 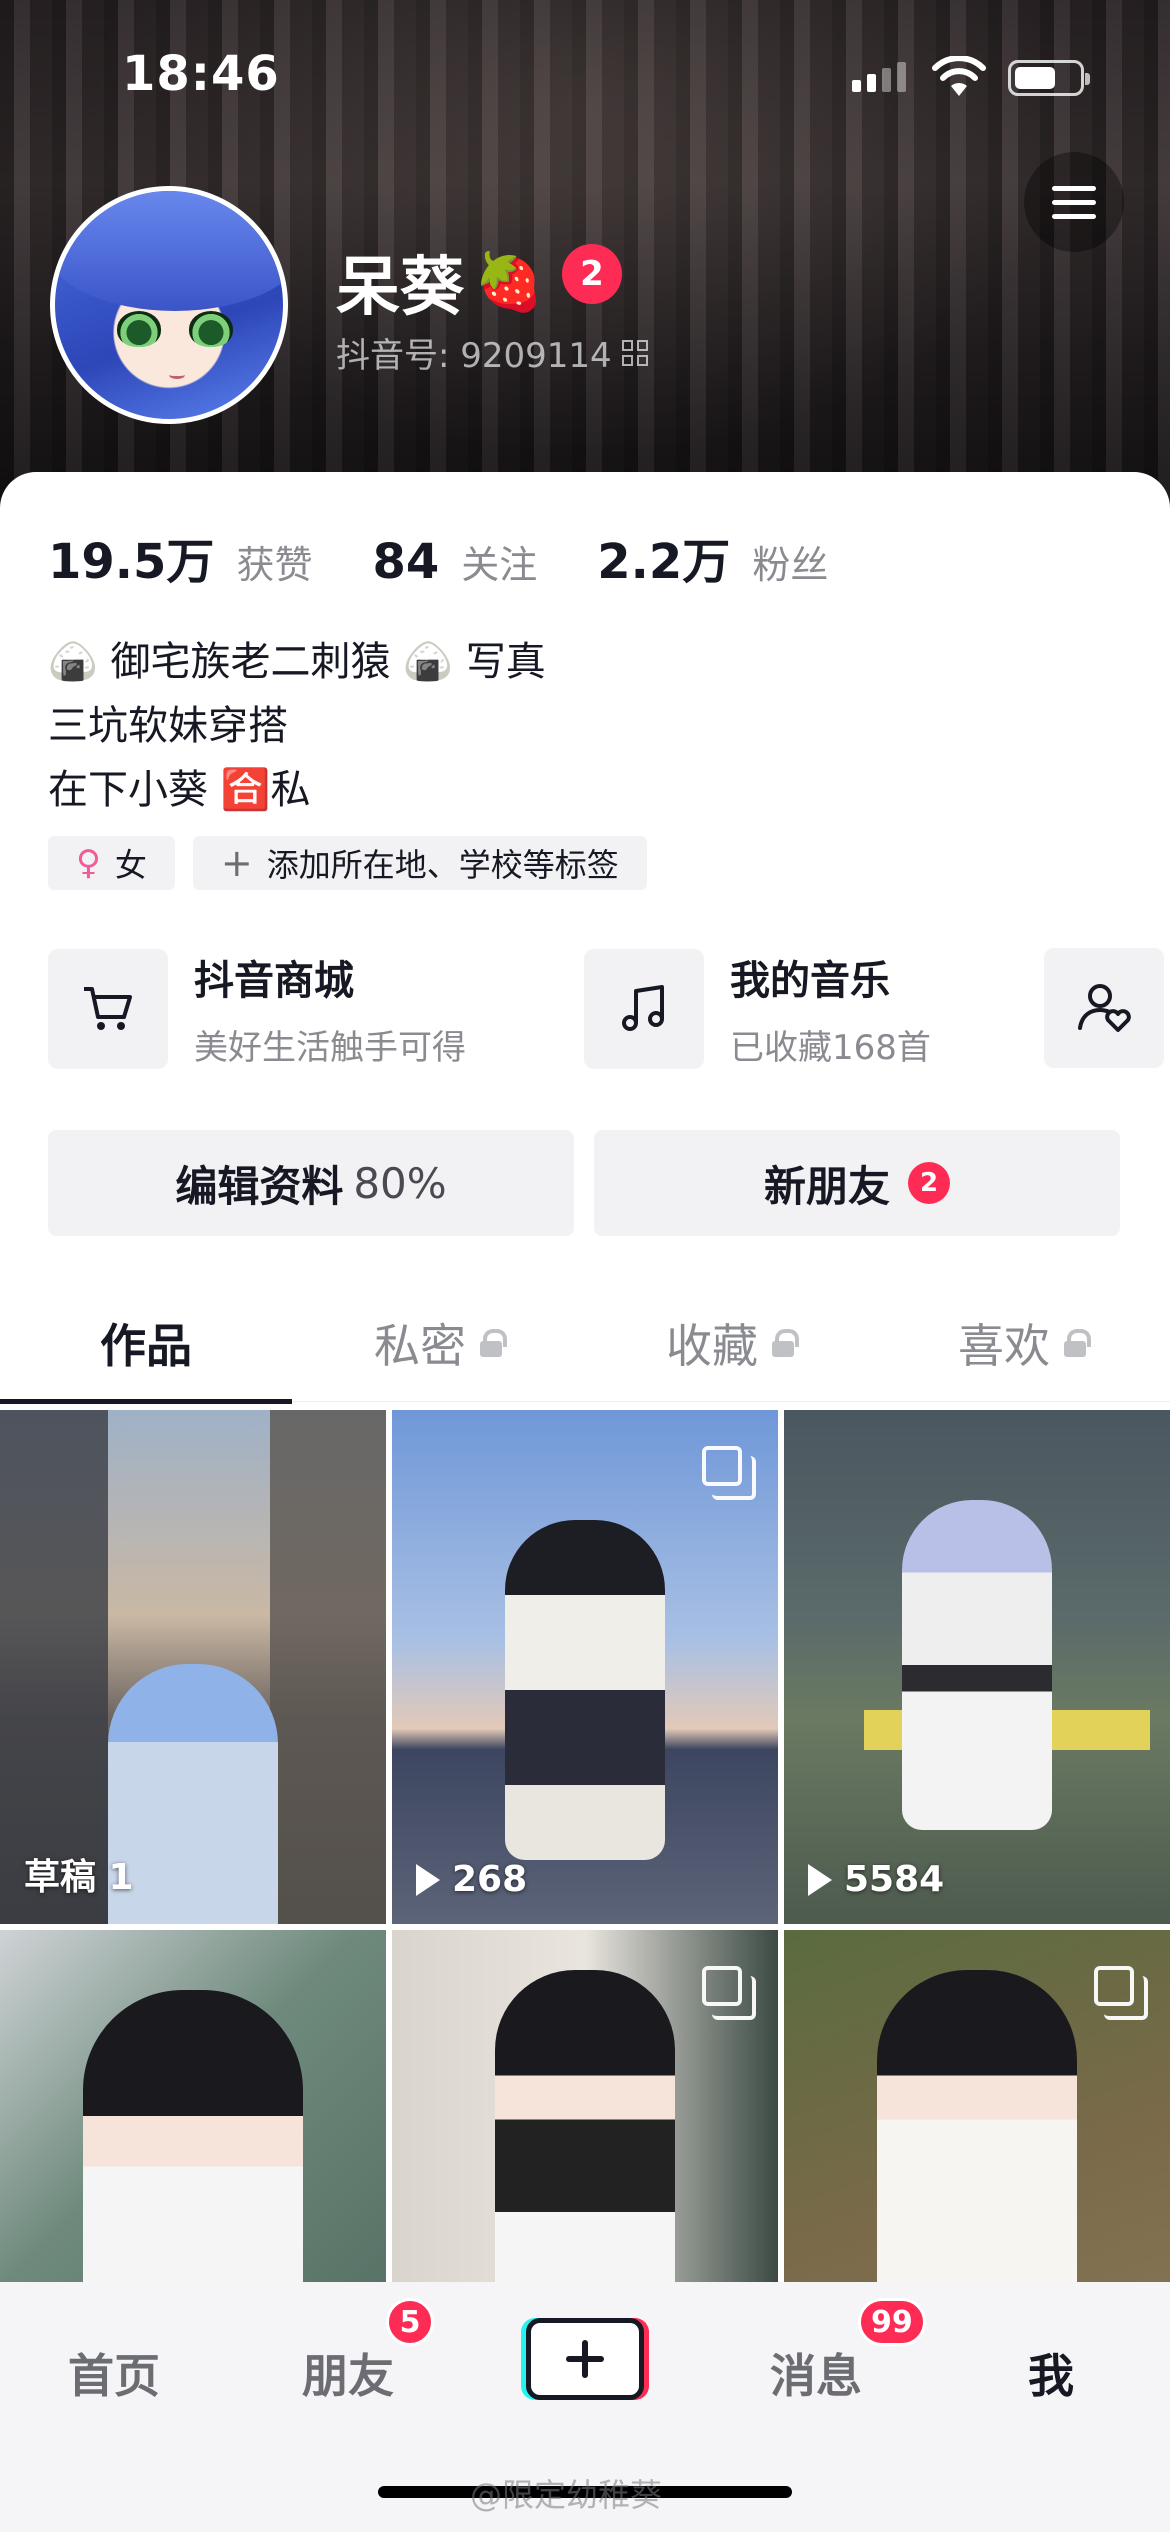 What do you see at coordinates (584, 1183) in the screenshot?
I see `action-buttons: 编辑资料 80% 新朋友 2` at bounding box center [584, 1183].